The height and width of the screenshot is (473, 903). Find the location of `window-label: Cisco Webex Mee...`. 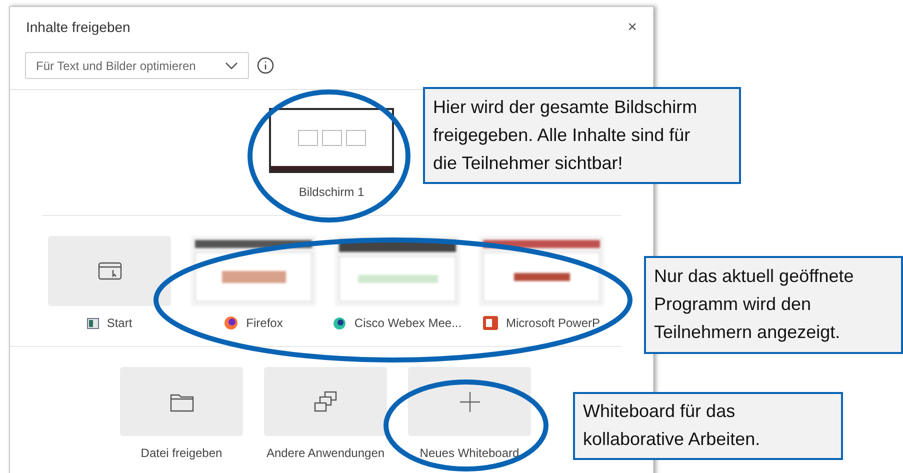

window-label: Cisco Webex Mee... is located at coordinates (408, 323).